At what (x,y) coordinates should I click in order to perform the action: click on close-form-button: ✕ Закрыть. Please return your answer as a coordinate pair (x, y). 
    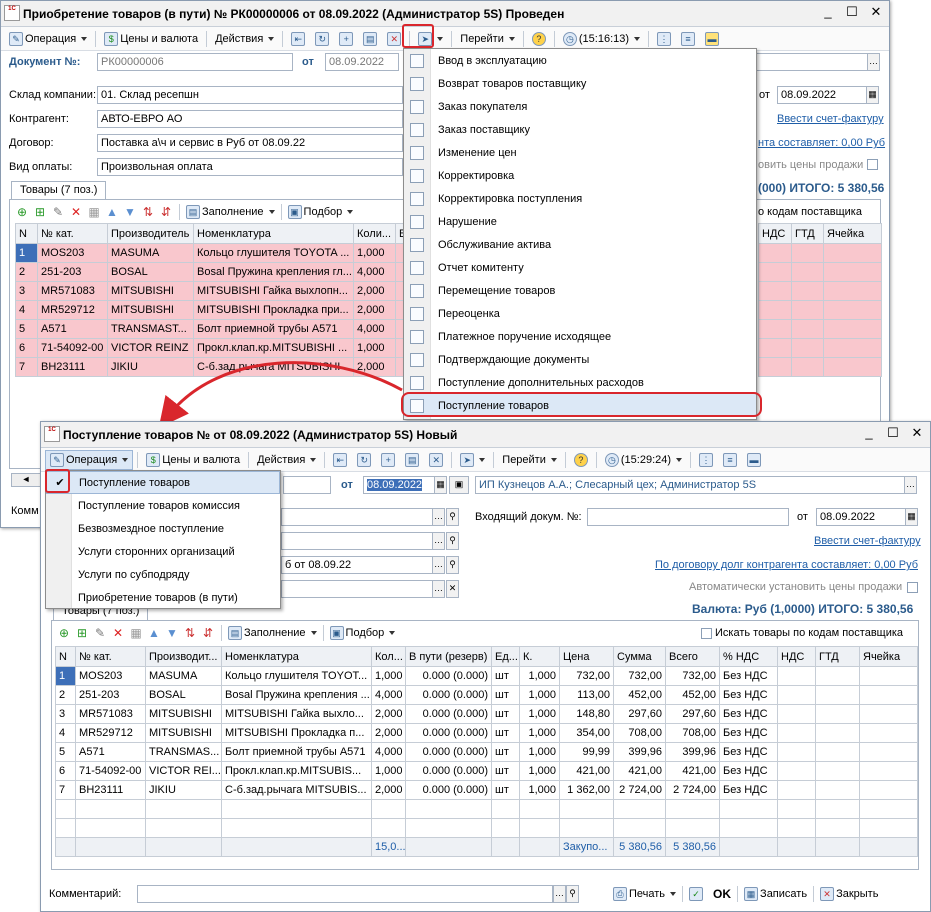
    Looking at the image, I should click on (849, 894).